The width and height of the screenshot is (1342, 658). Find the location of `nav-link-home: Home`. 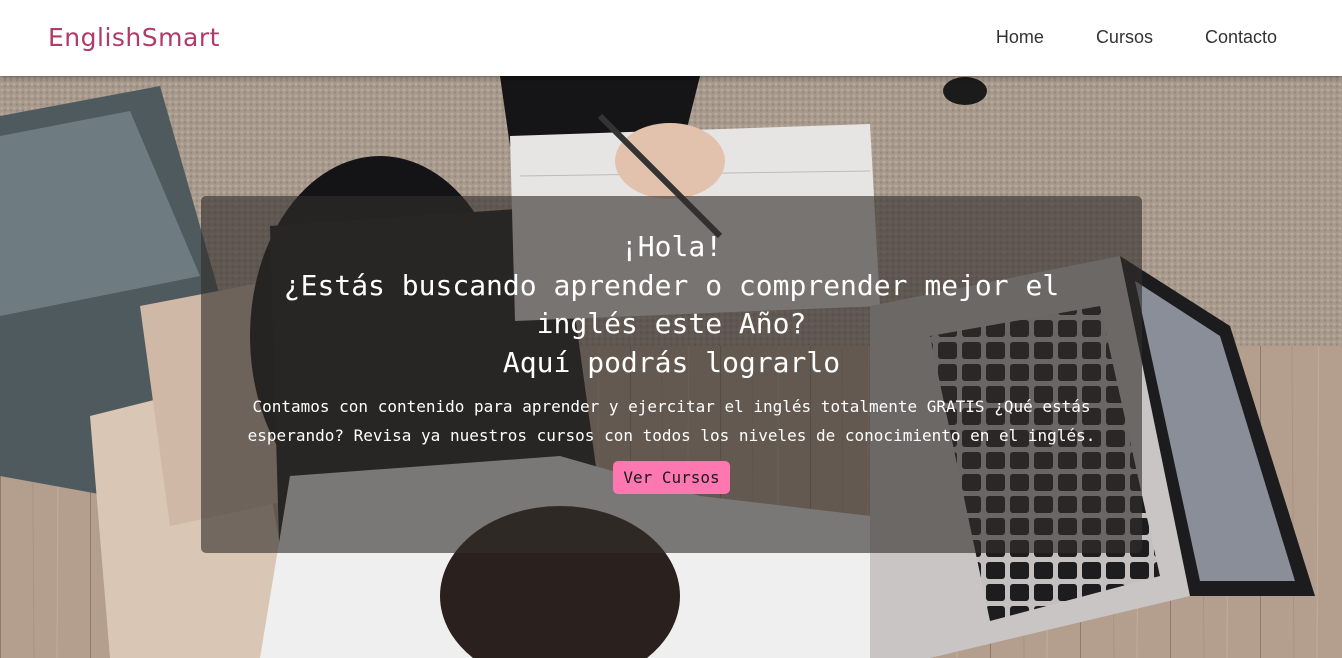

nav-link-home: Home is located at coordinates (1020, 37).